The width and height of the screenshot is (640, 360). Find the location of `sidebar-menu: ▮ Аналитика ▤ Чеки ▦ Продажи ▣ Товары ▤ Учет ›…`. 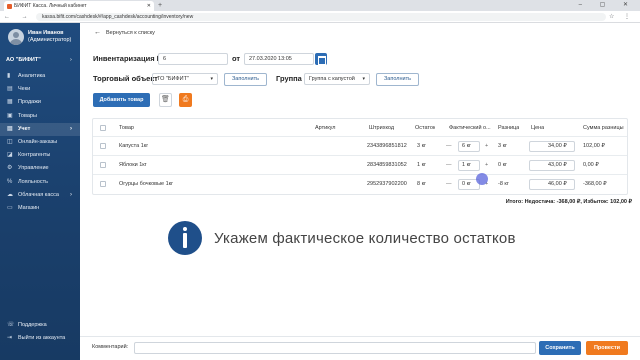

sidebar-menu: ▮ Аналитика ▤ Чеки ▦ Продажи ▣ Товары ▤ Учет ›… is located at coordinates (40, 142).